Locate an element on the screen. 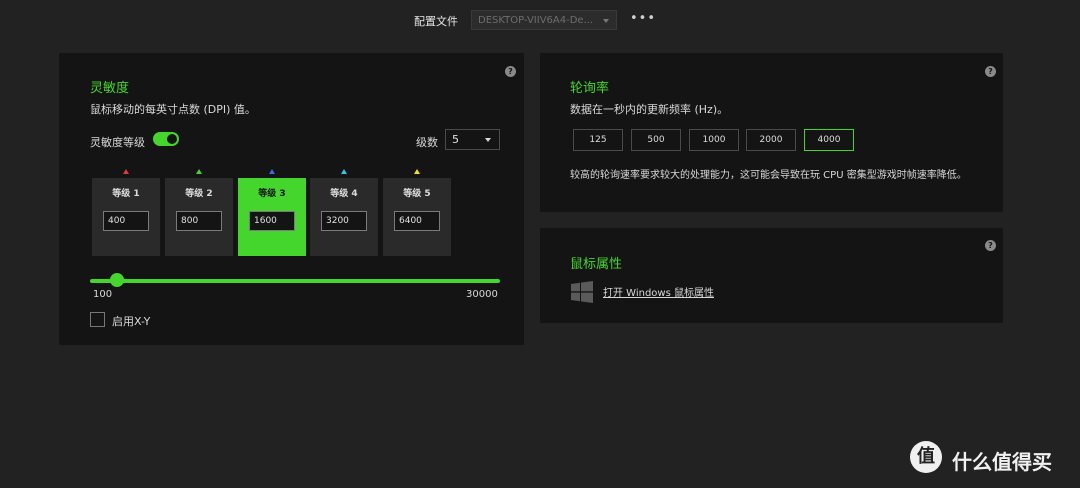  dpi-value-input: 6400 is located at coordinates (417, 221).